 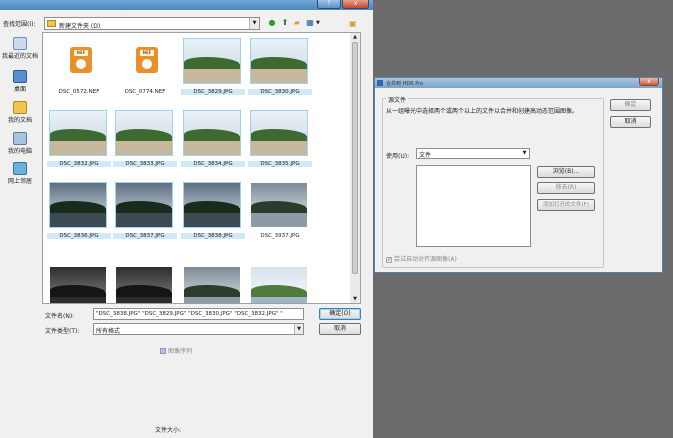 What do you see at coordinates (518, 83) in the screenshot?
I see `merge-dialog-titlebar: 合并到 HDR Pro` at bounding box center [518, 83].